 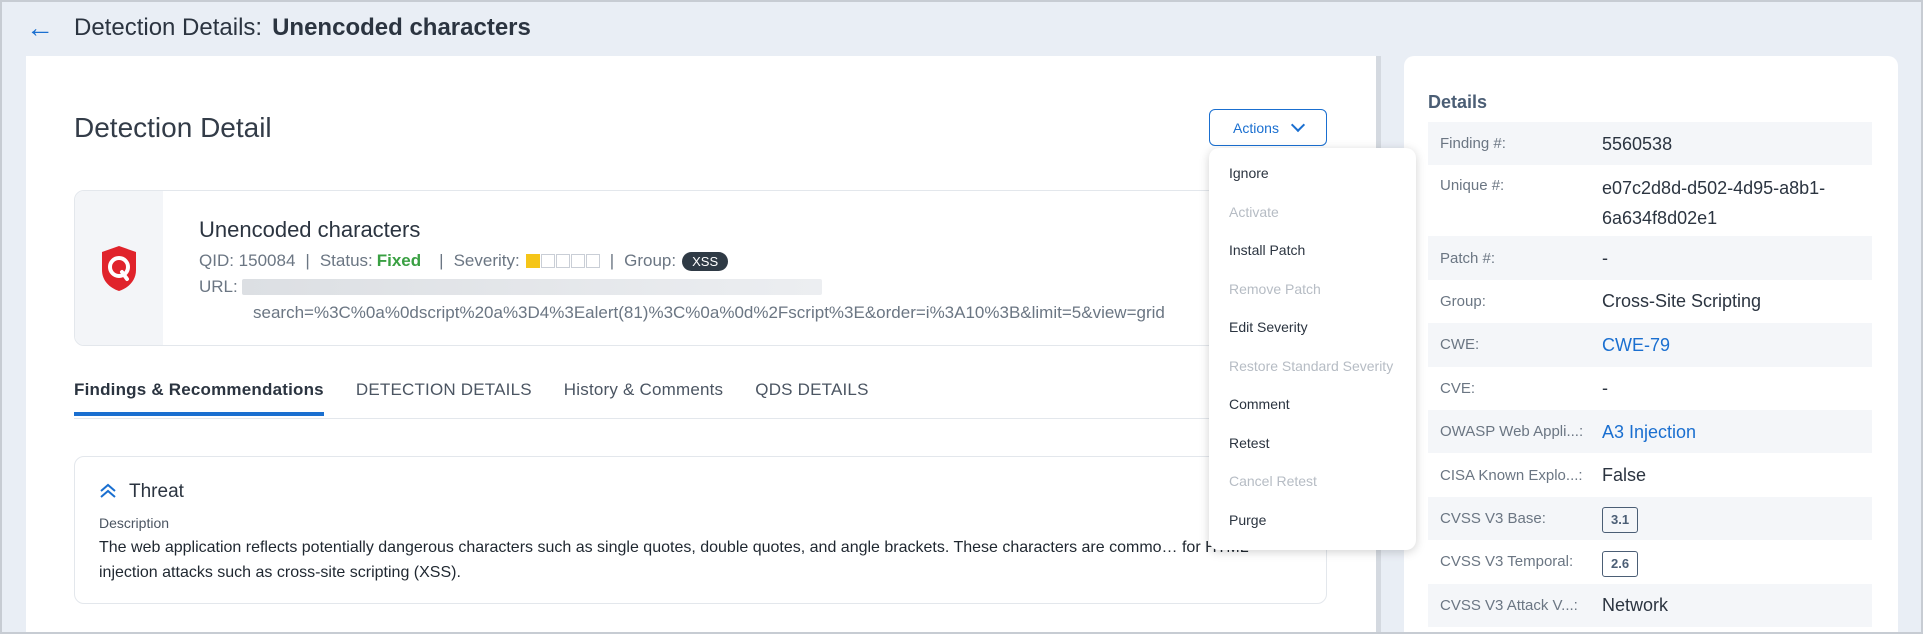 I want to click on cvss-score-badge: 3.1, so click(x=1620, y=520).